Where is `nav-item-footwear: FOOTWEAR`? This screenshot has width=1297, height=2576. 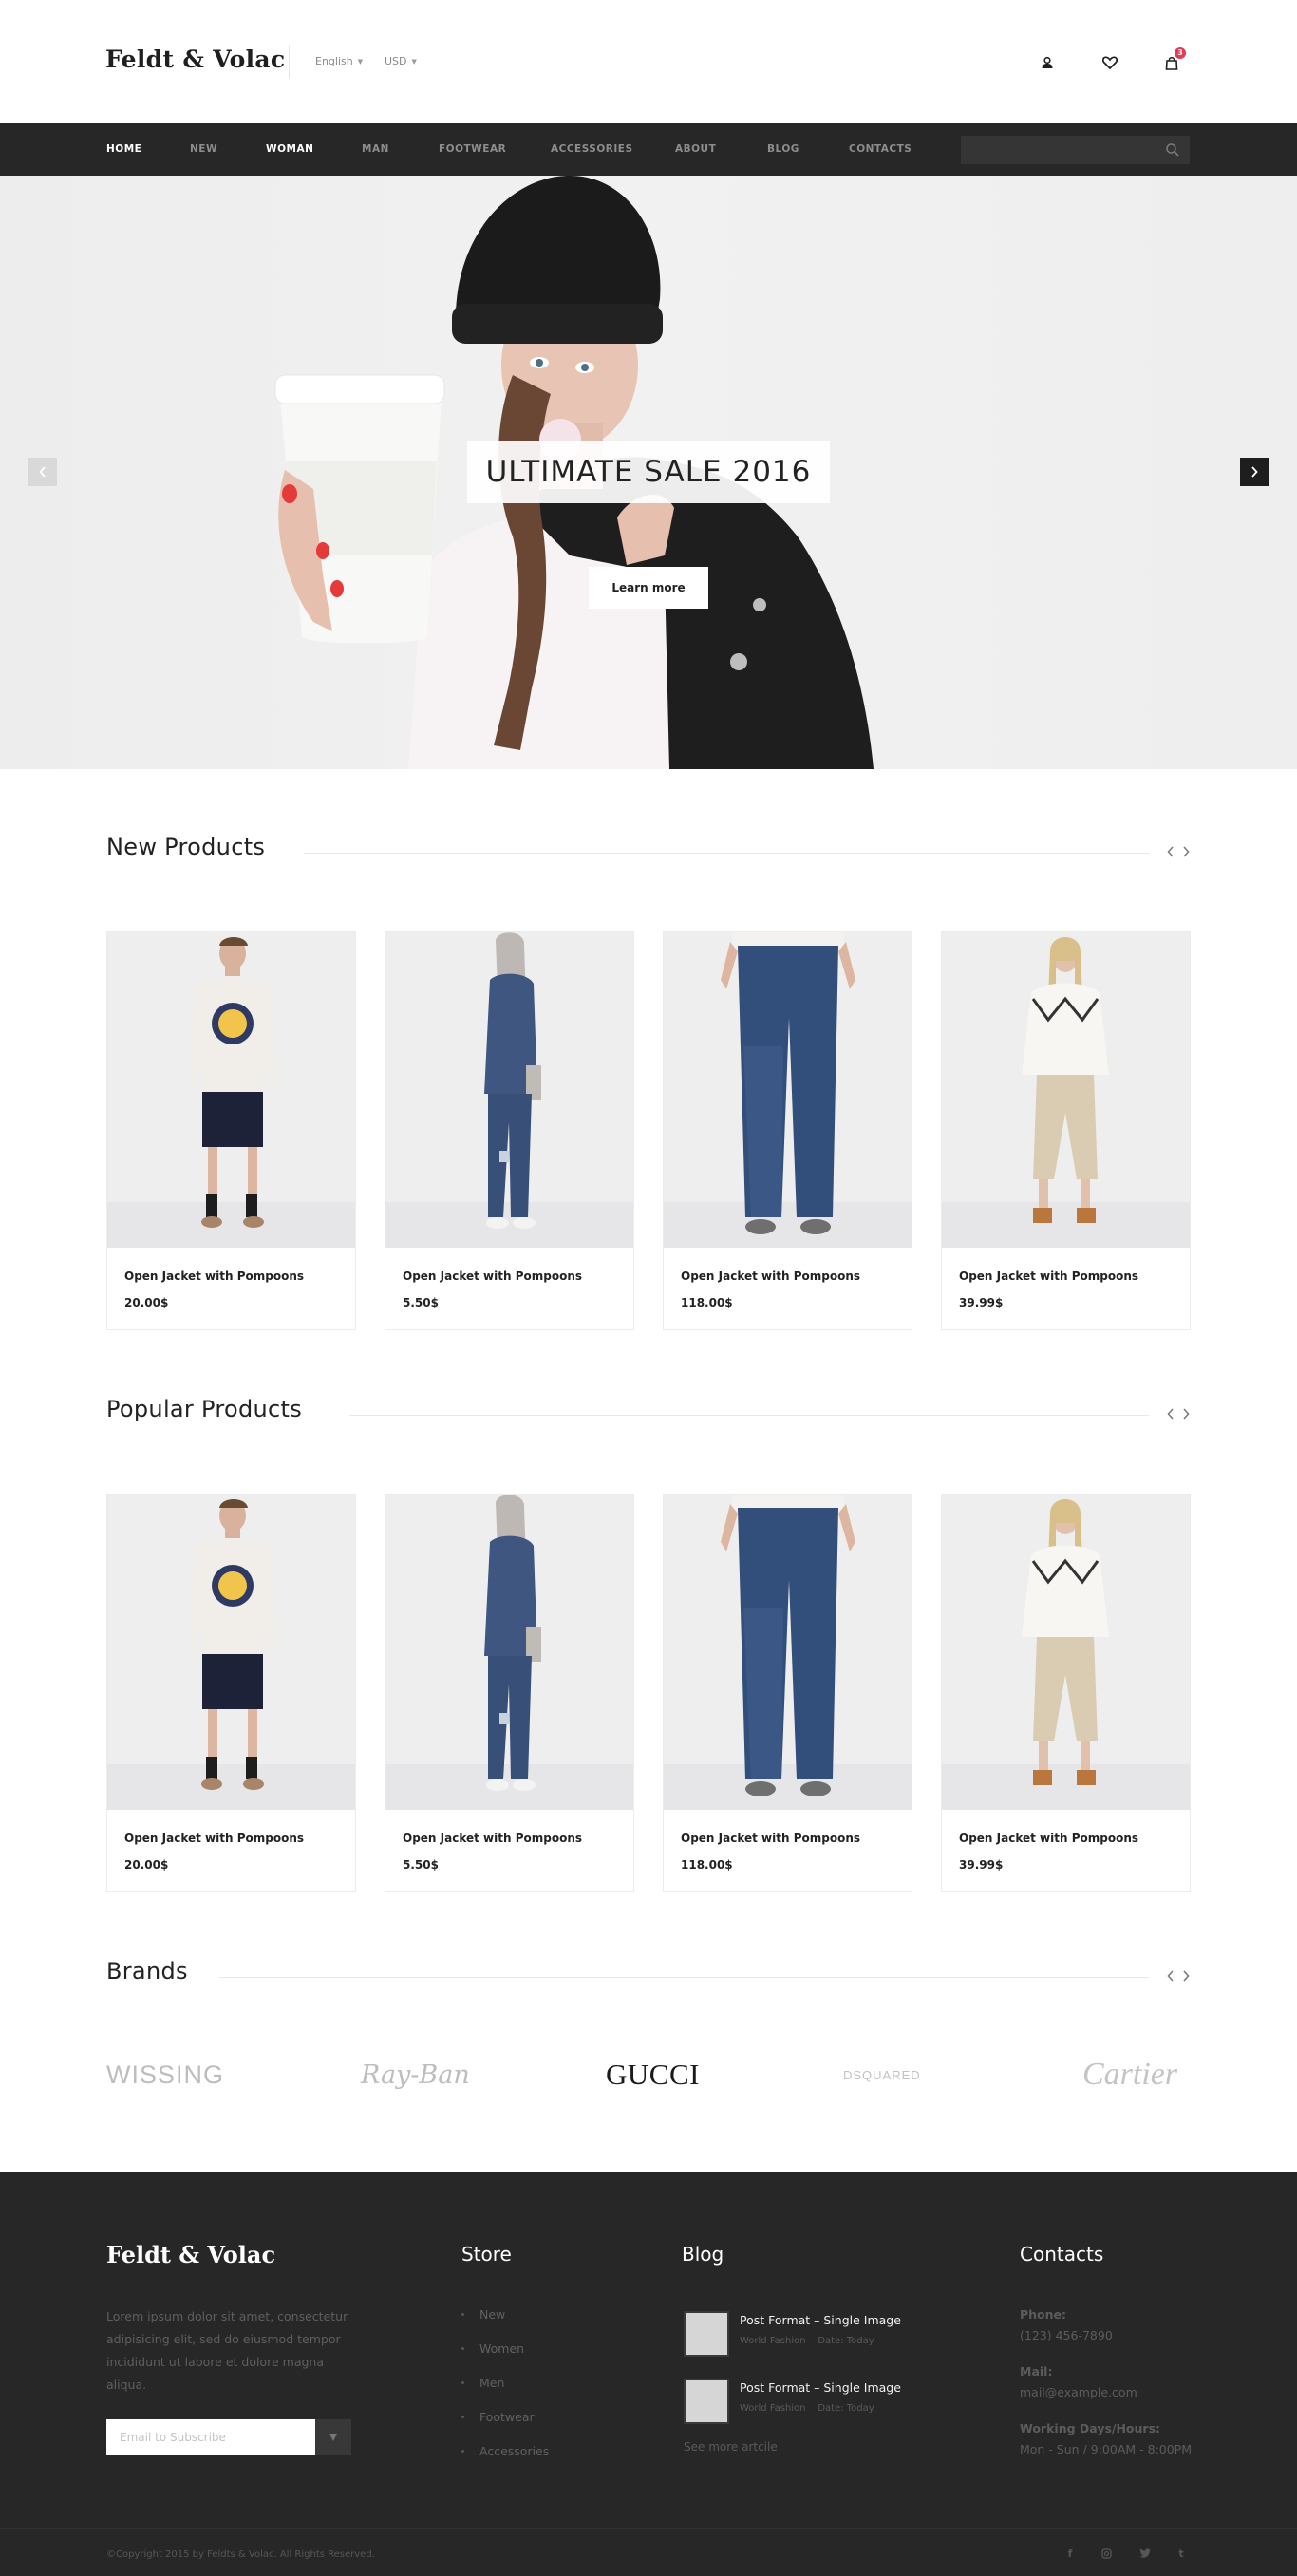
nav-item-footwear: FOOTWEAR is located at coordinates (472, 149).